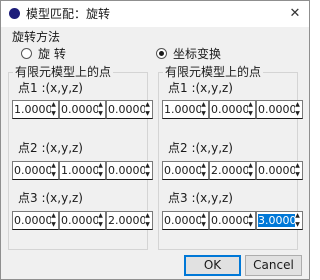 This screenshot has width=320, height=280. Describe the element at coordinates (68, 14) in the screenshot. I see `window-title: 模型匹配：旋转` at that location.